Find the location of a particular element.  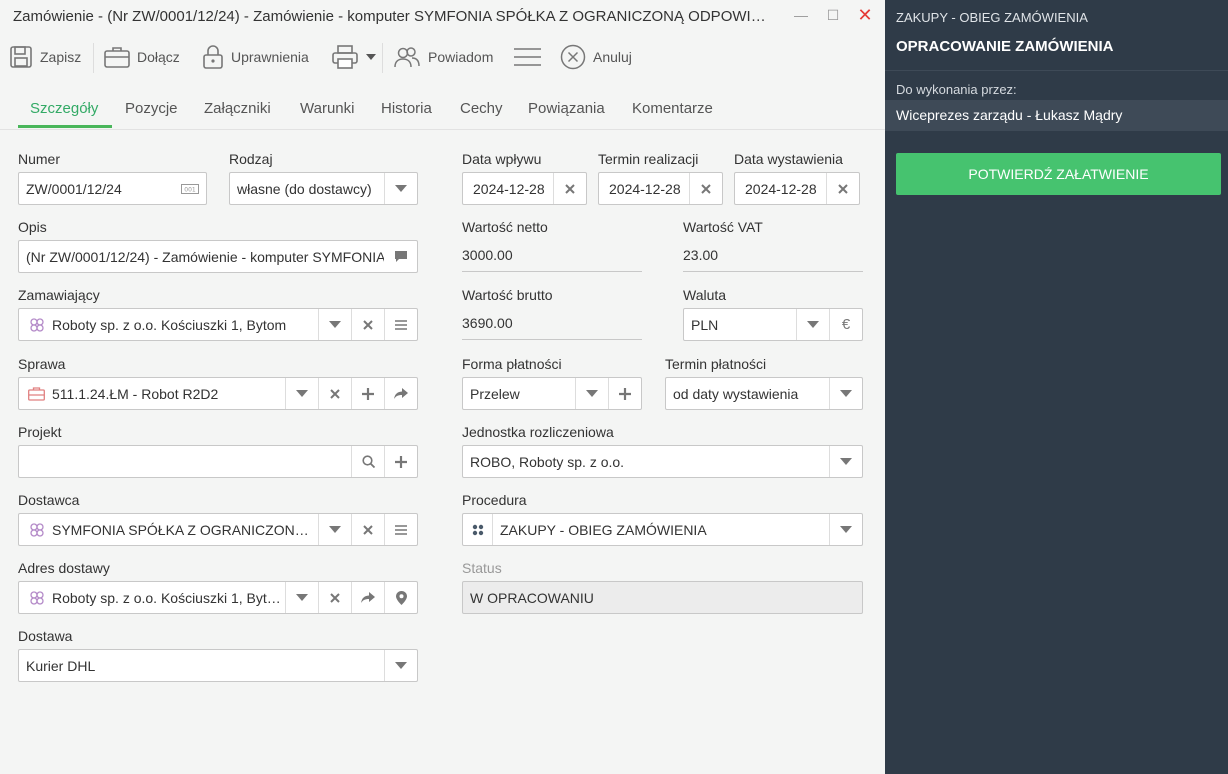

rodzaj-select: własne (do dostawcy) is located at coordinates (323, 188).